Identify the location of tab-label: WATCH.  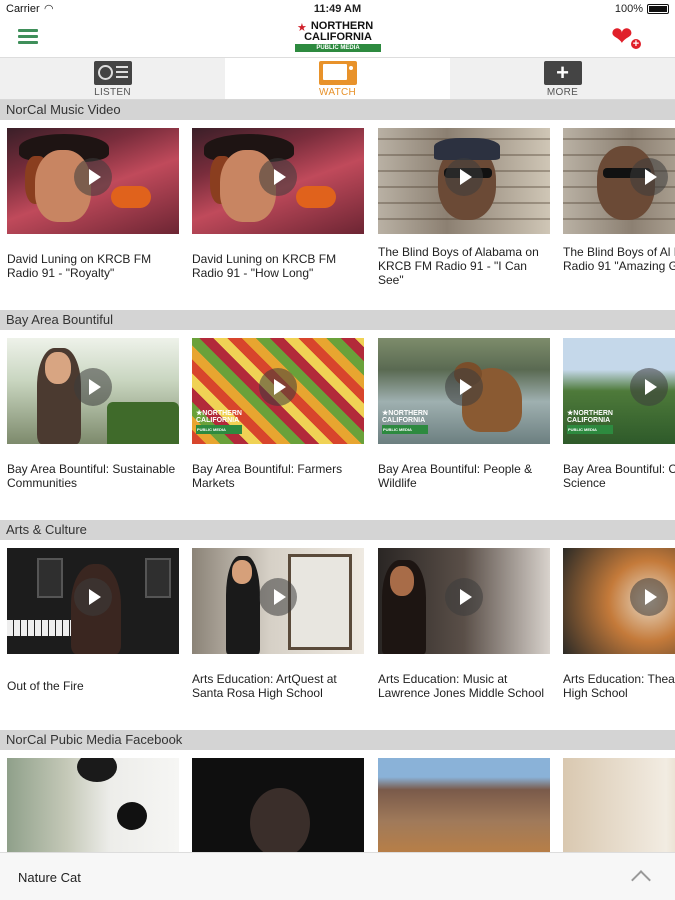
(337, 92).